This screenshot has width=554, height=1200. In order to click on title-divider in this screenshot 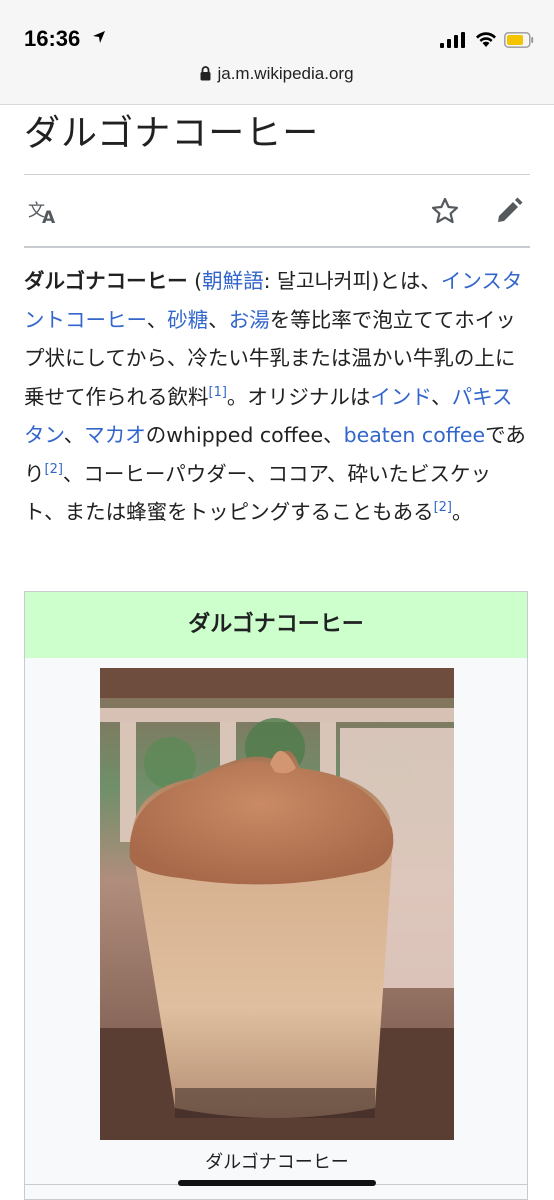, I will do `click(277, 174)`.